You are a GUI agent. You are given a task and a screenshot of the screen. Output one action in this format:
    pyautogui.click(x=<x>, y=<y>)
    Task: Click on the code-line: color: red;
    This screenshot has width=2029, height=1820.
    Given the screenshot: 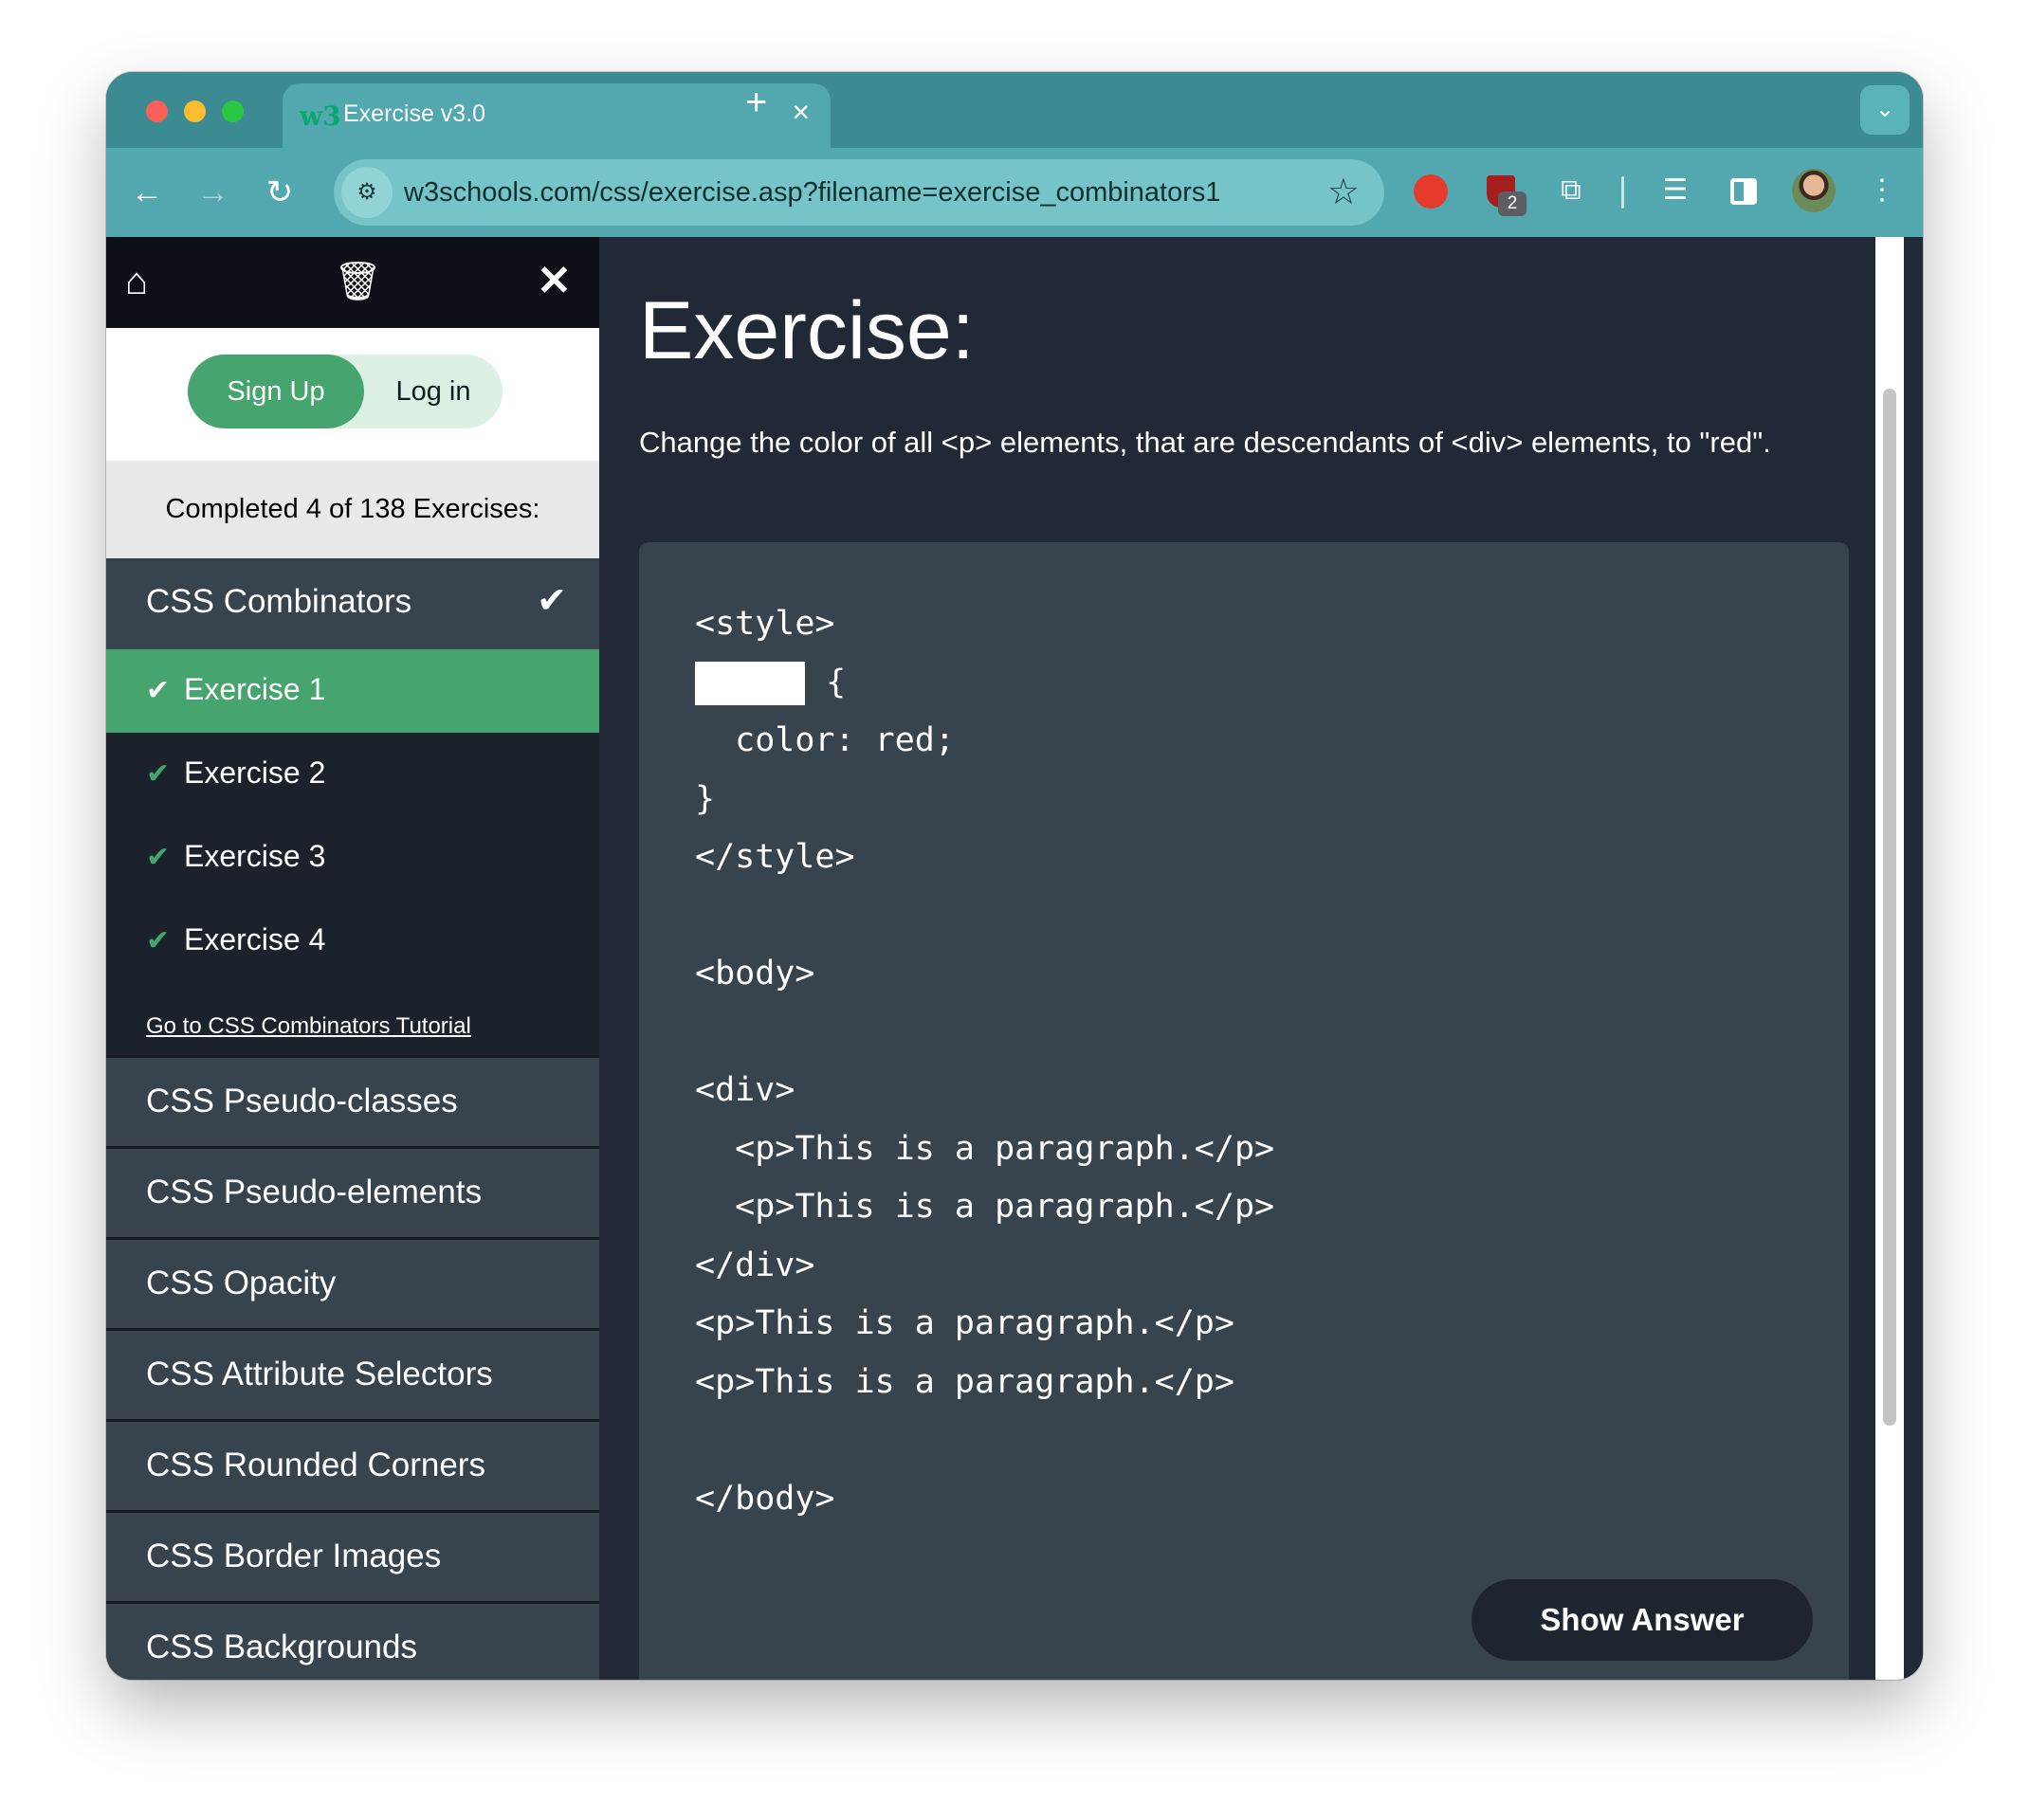 What is the action you would take?
    pyautogui.click(x=825, y=740)
    